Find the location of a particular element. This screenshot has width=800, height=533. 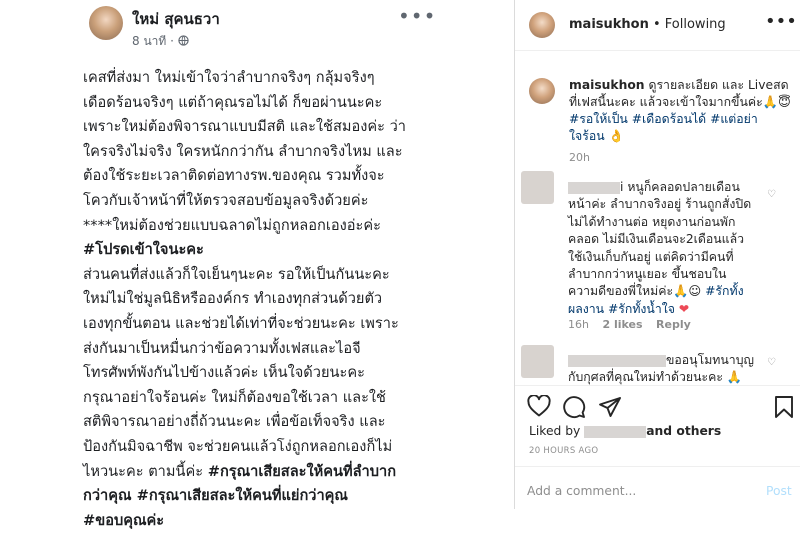

comment-likes: 2 likes is located at coordinates (622, 324).